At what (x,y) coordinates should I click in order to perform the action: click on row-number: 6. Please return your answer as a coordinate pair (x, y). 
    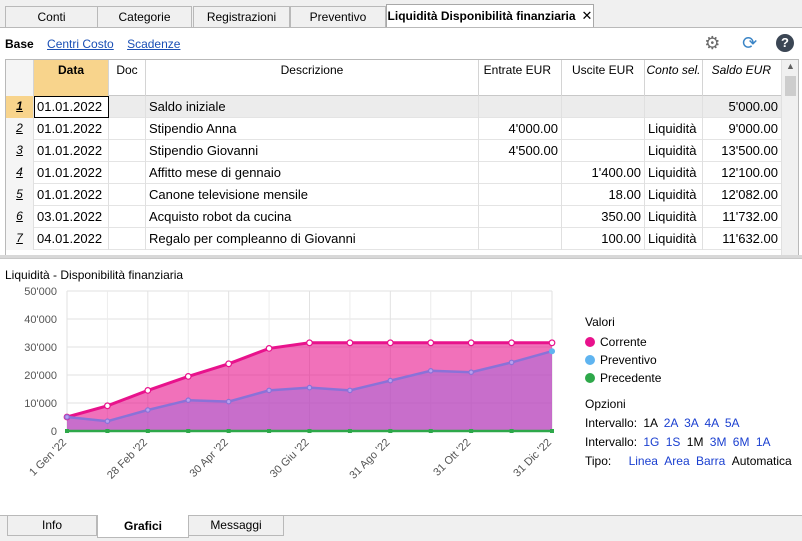
    Looking at the image, I should click on (20, 217).